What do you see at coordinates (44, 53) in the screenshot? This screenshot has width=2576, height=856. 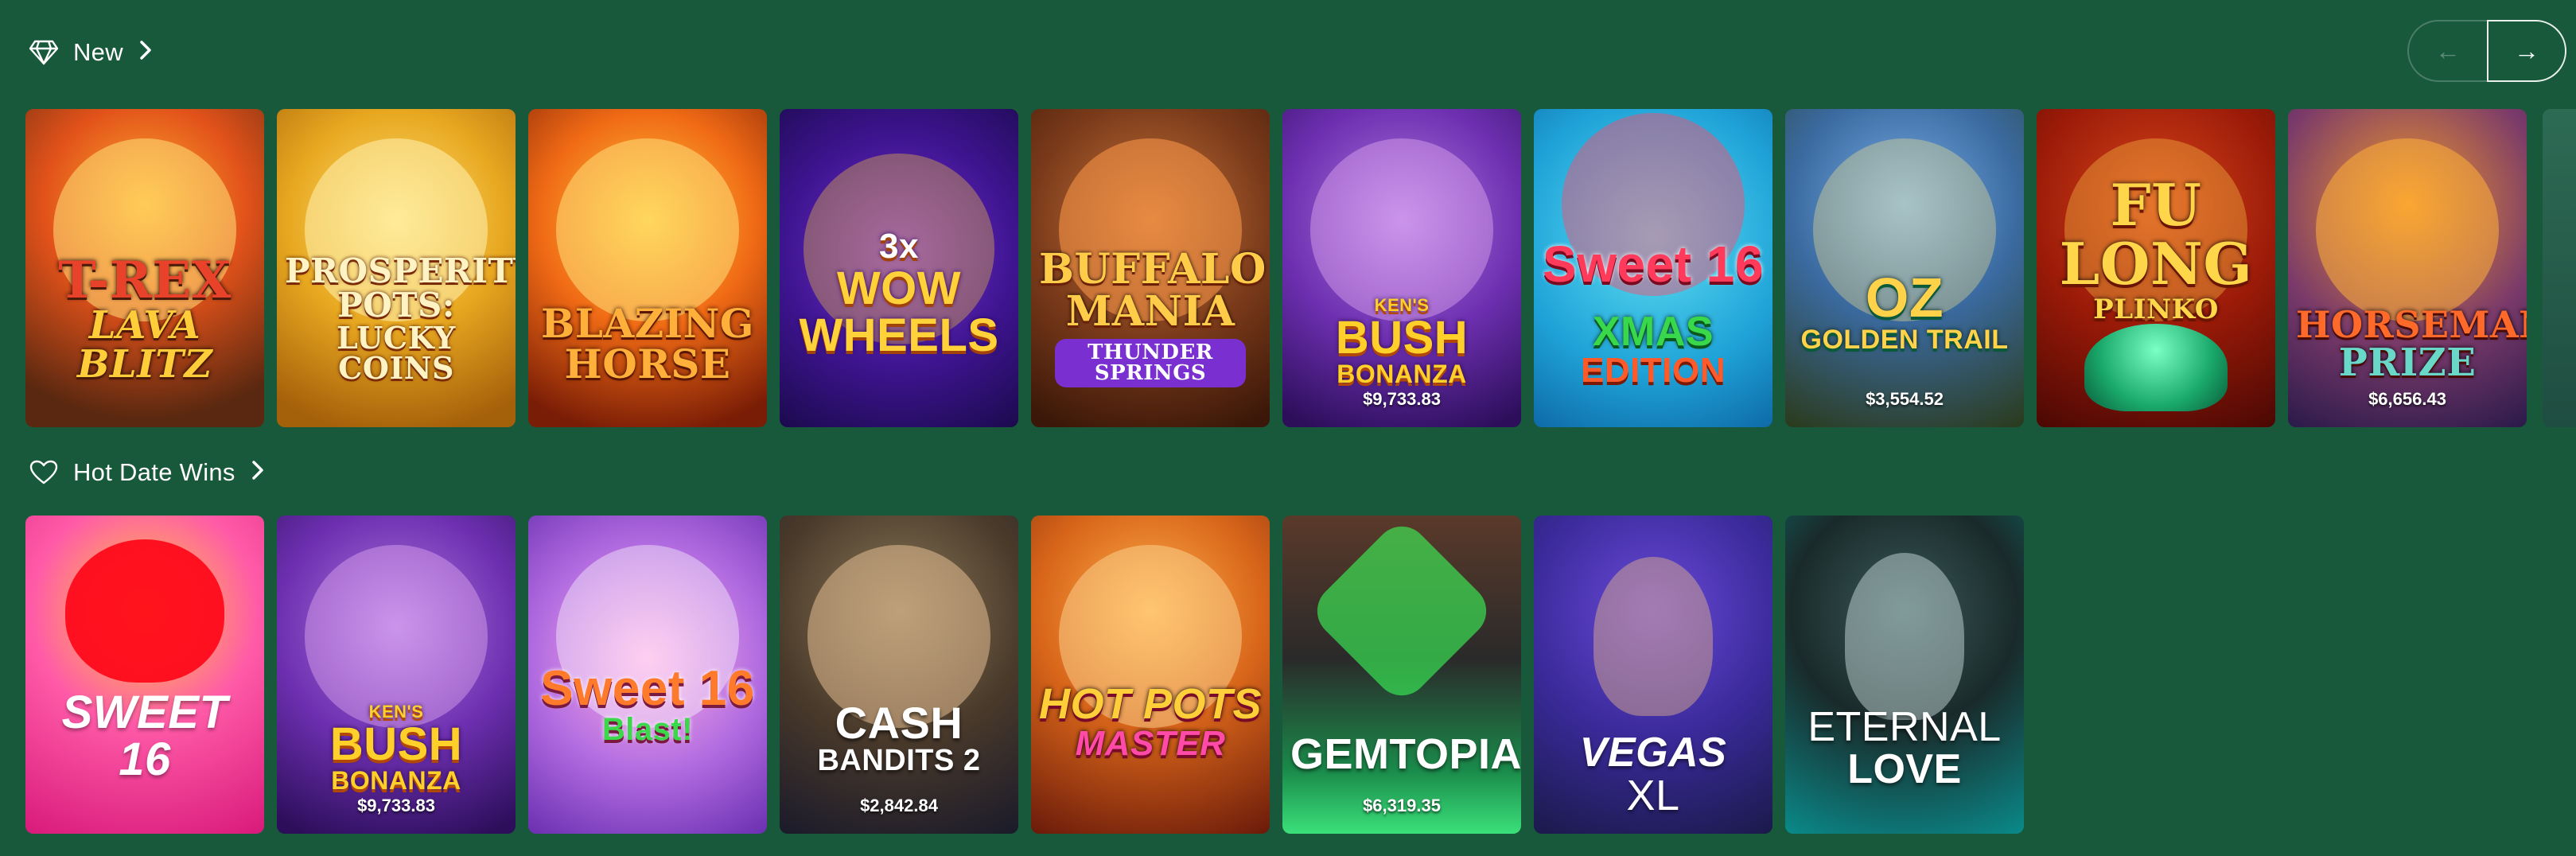 I see `diamond-icon` at bounding box center [44, 53].